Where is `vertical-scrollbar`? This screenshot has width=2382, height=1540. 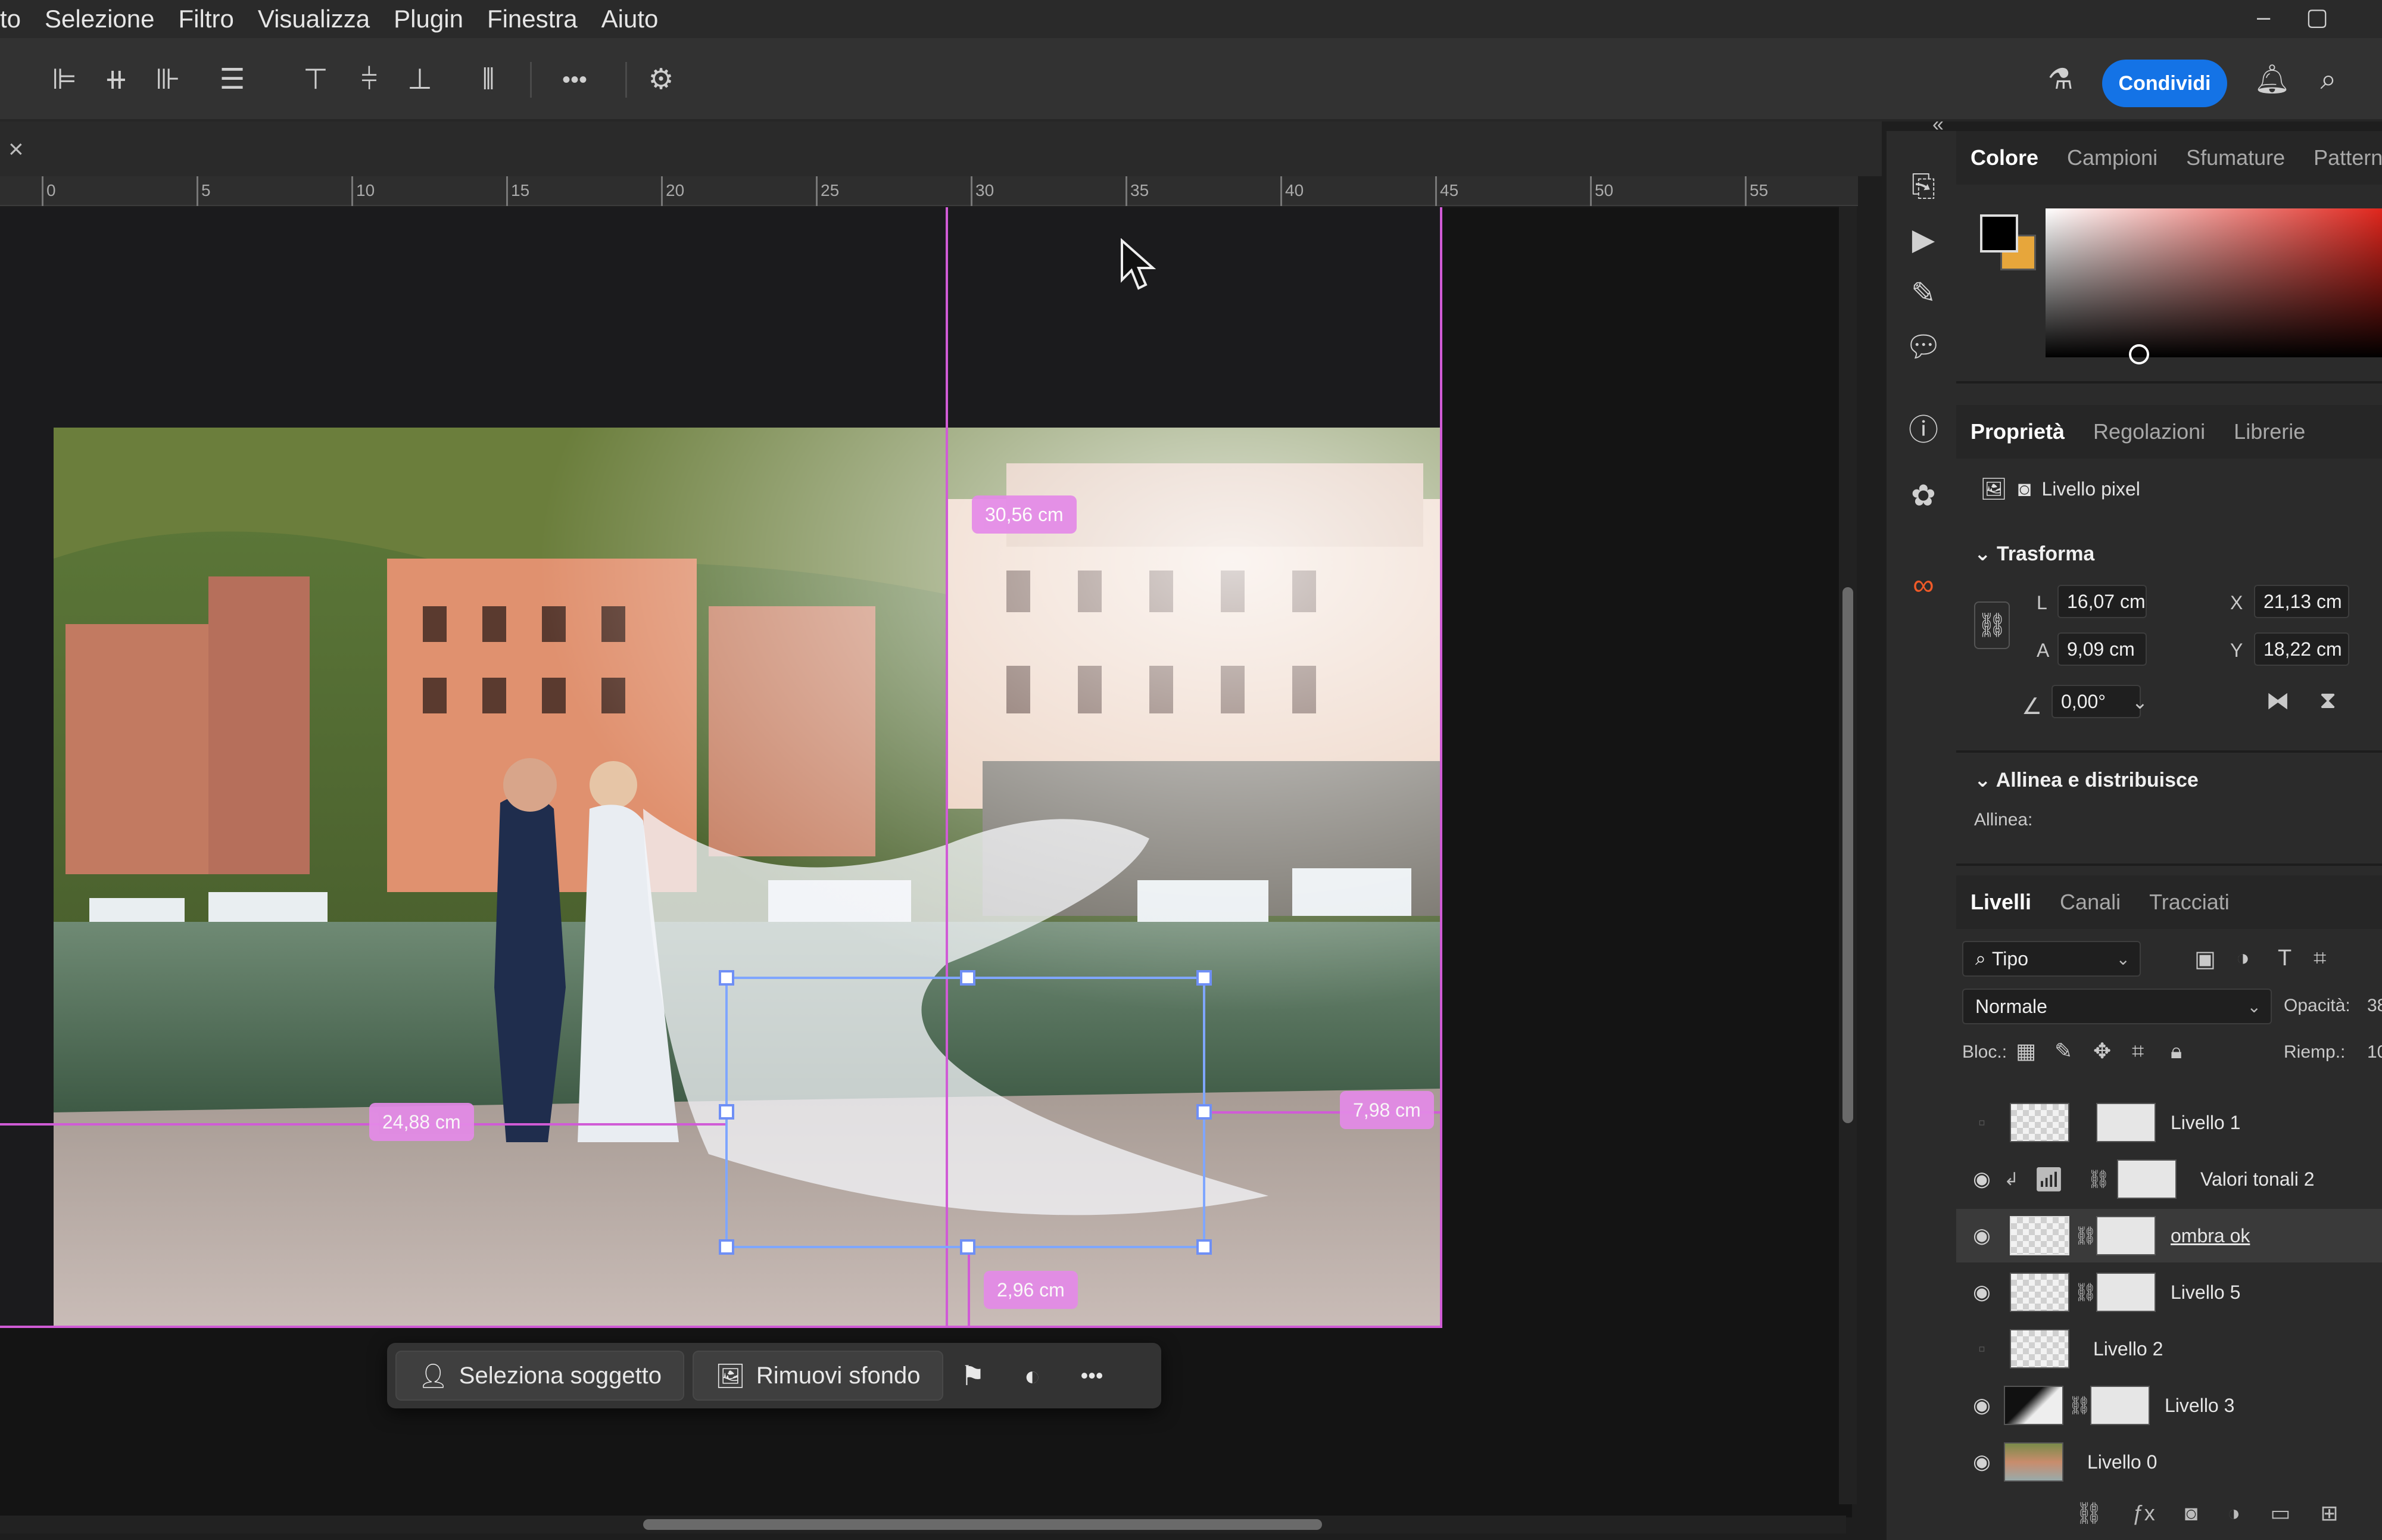
vertical-scrollbar is located at coordinates (1848, 855).